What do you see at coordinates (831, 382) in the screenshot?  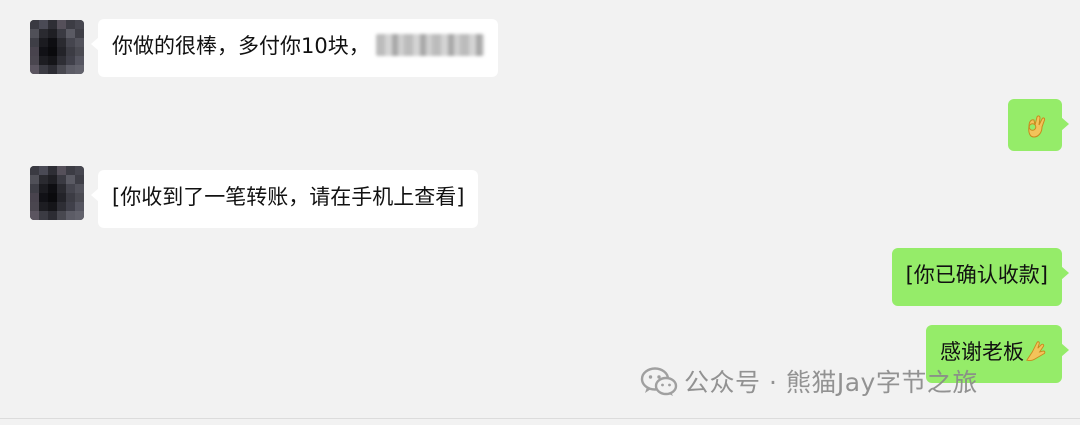 I see `watermark-text: 公众号 · 熊猫Jay字节之旅` at bounding box center [831, 382].